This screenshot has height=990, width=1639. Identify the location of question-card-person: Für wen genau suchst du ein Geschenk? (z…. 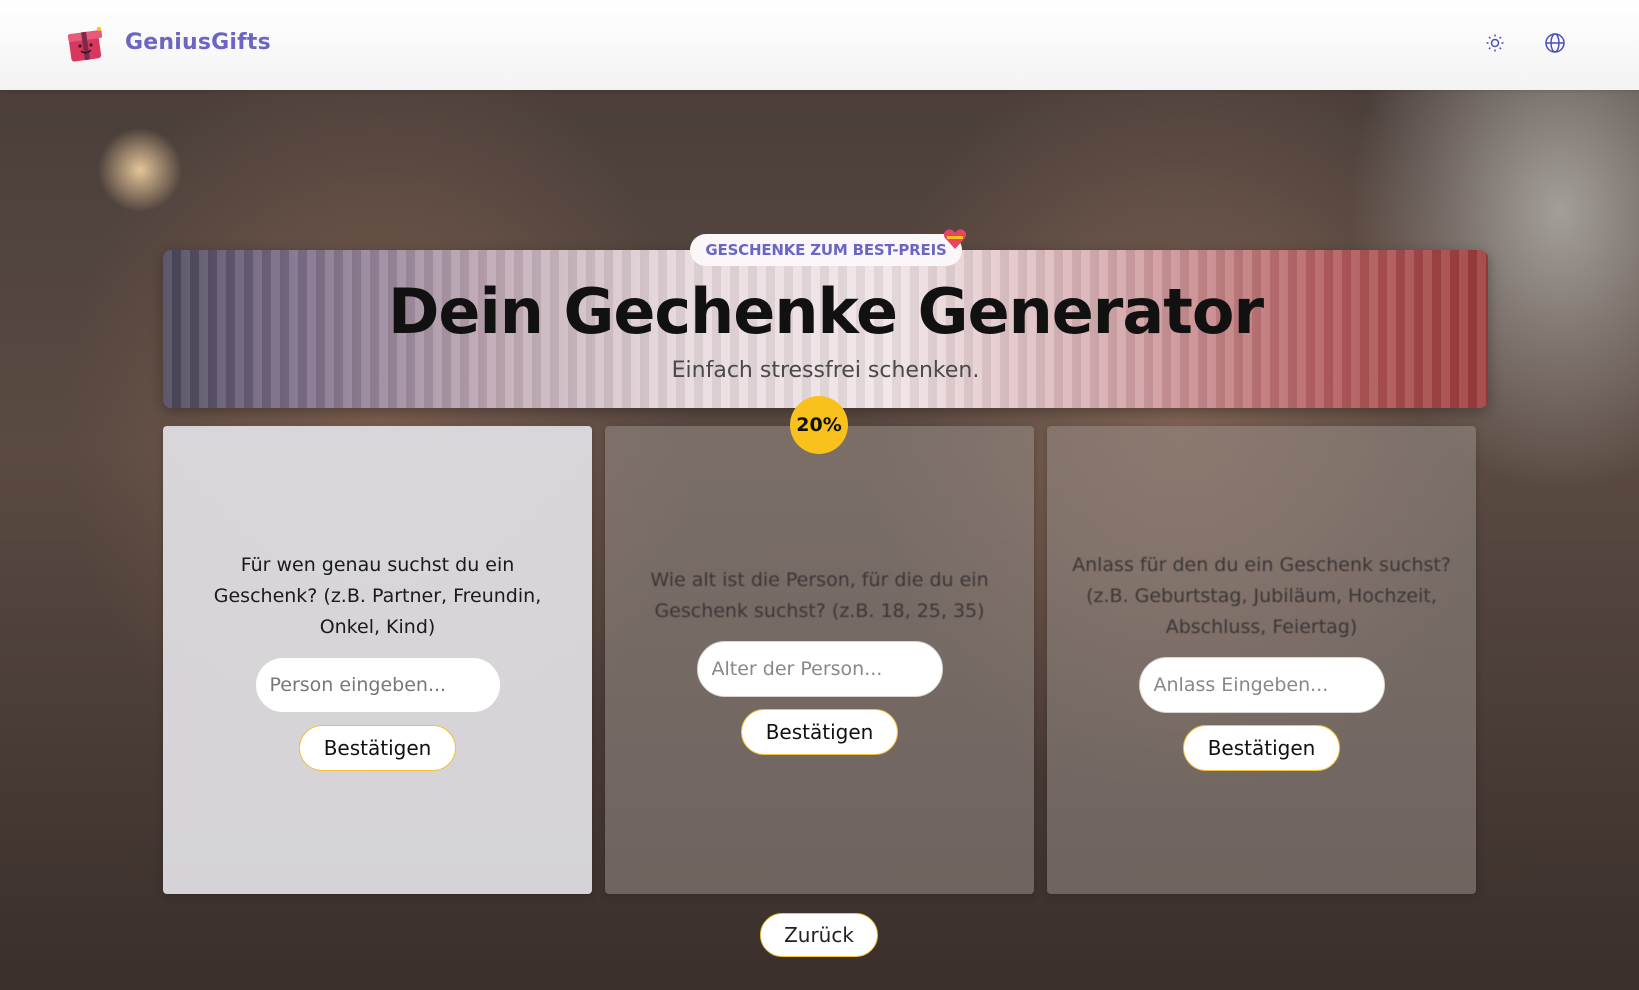
(377, 660).